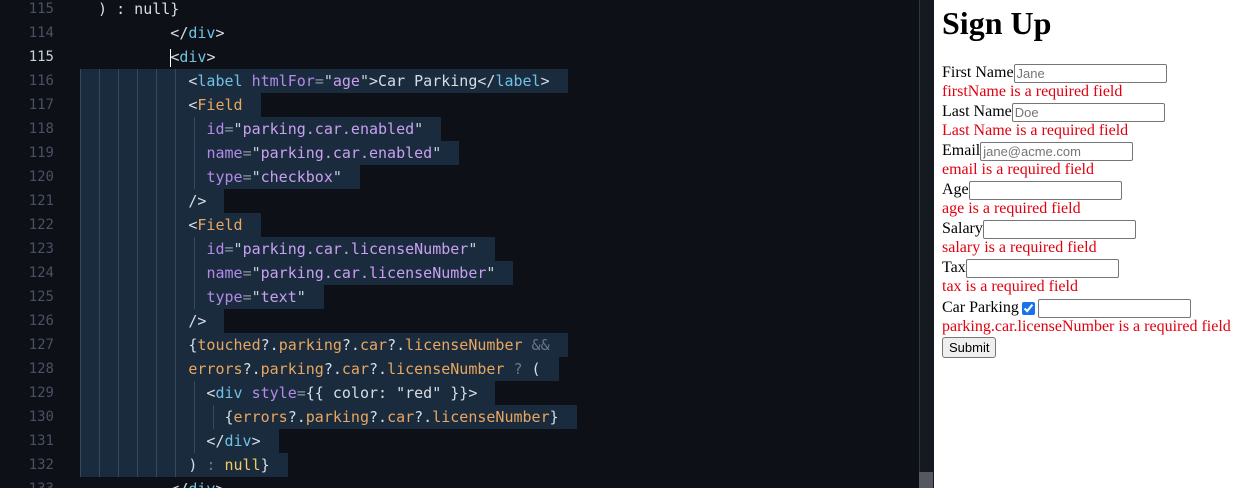 The height and width of the screenshot is (488, 1238). I want to click on editor-scrollbar, so click(926, 244).